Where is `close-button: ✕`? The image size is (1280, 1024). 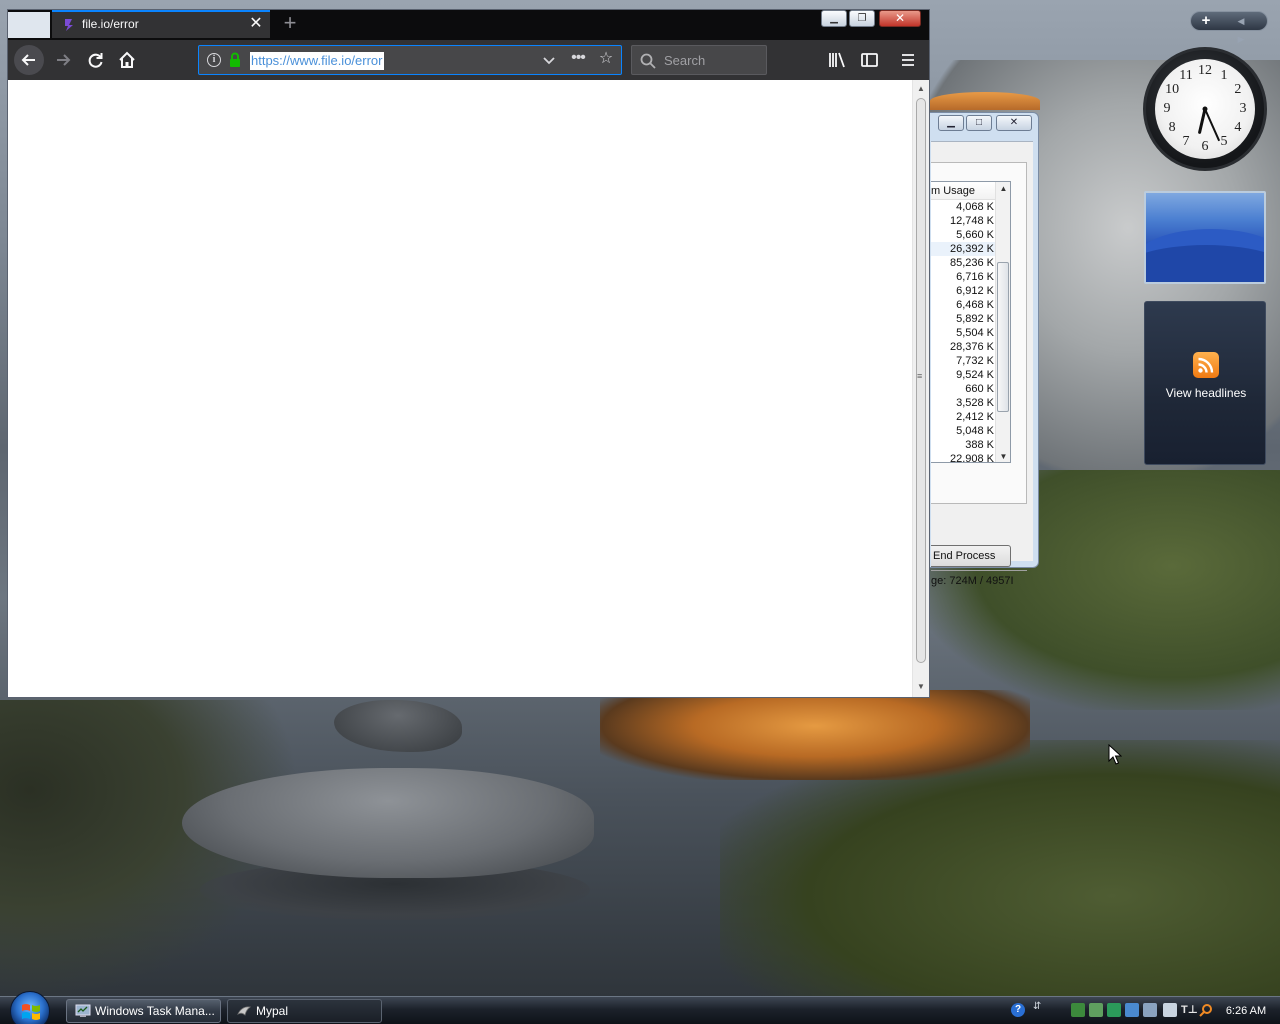 close-button: ✕ is located at coordinates (900, 18).